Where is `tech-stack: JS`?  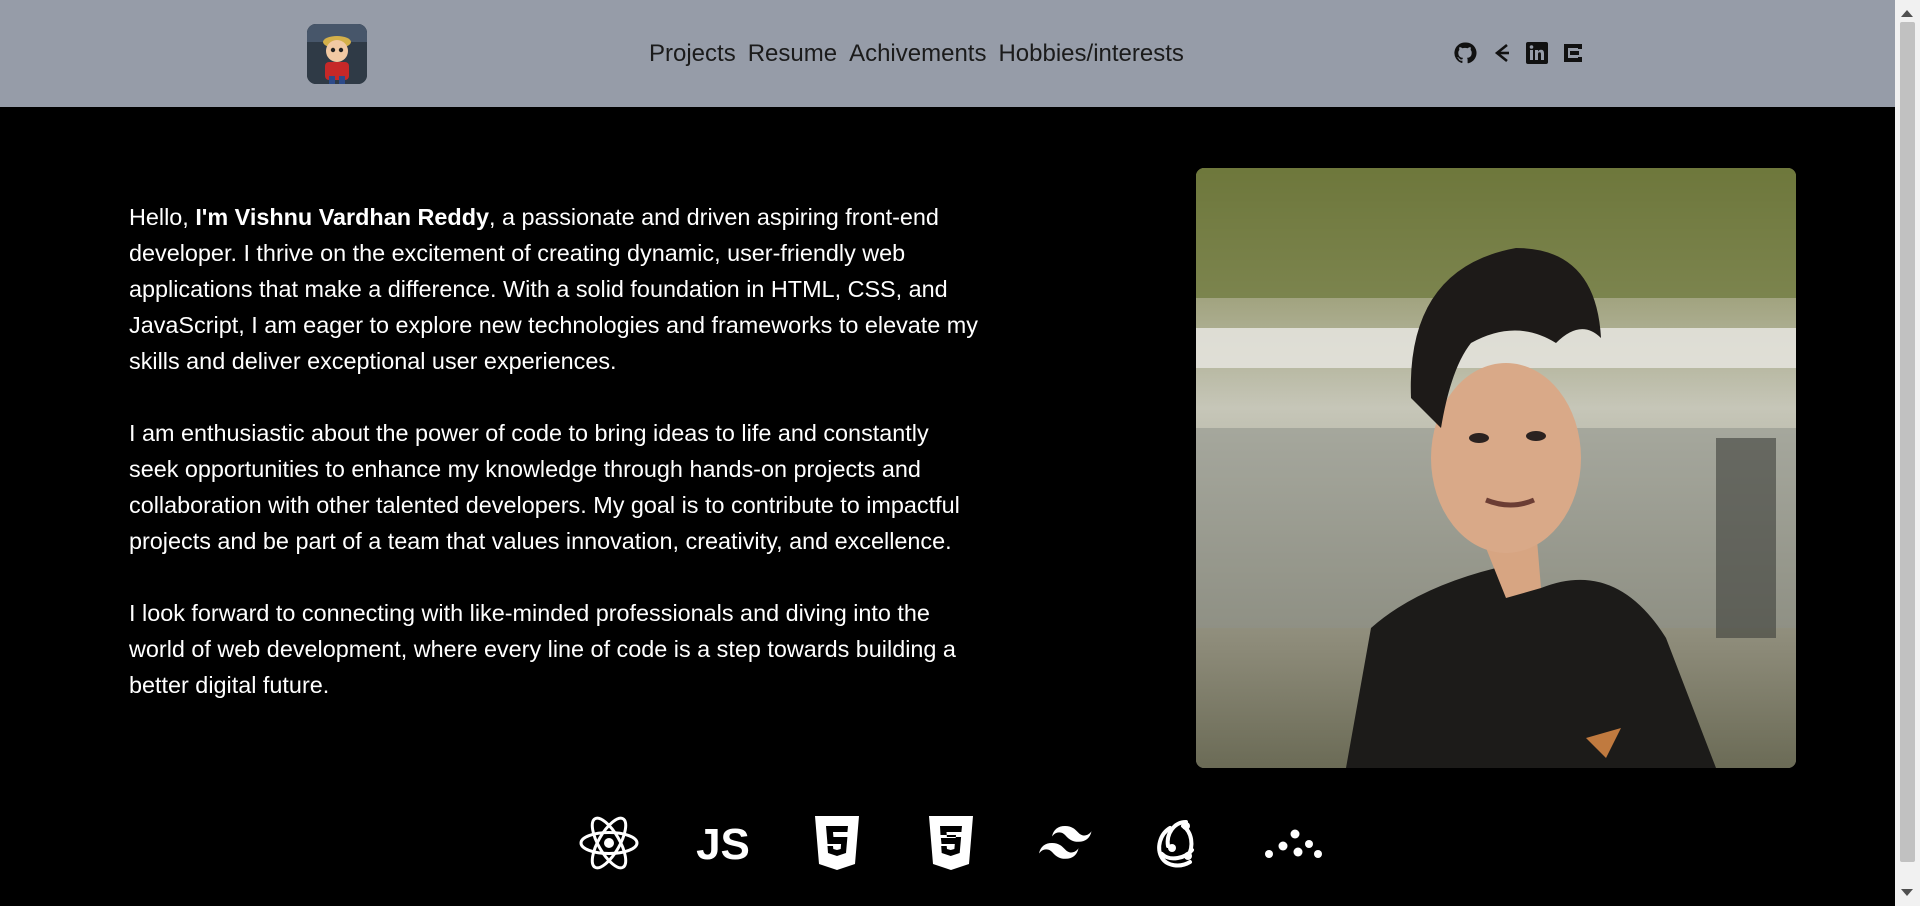
tech-stack: JS is located at coordinates (951, 843).